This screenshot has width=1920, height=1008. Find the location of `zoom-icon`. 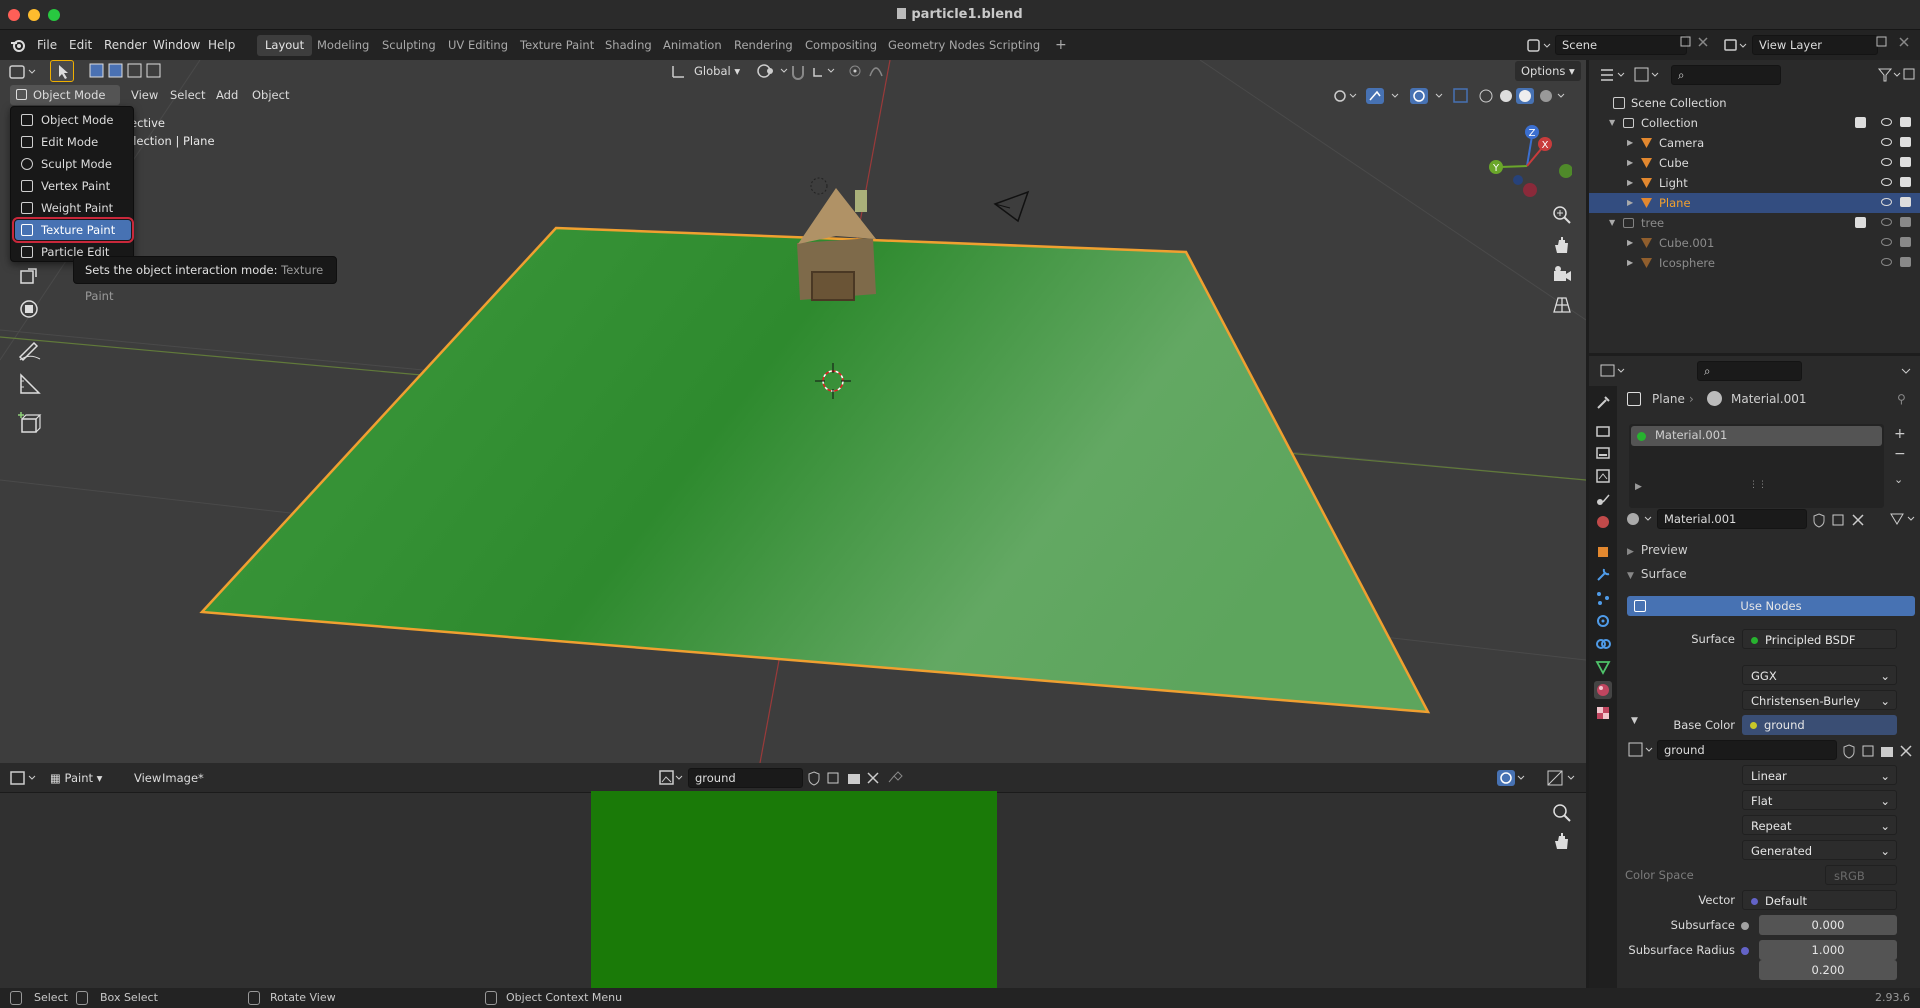

zoom-icon is located at coordinates (1562, 215).